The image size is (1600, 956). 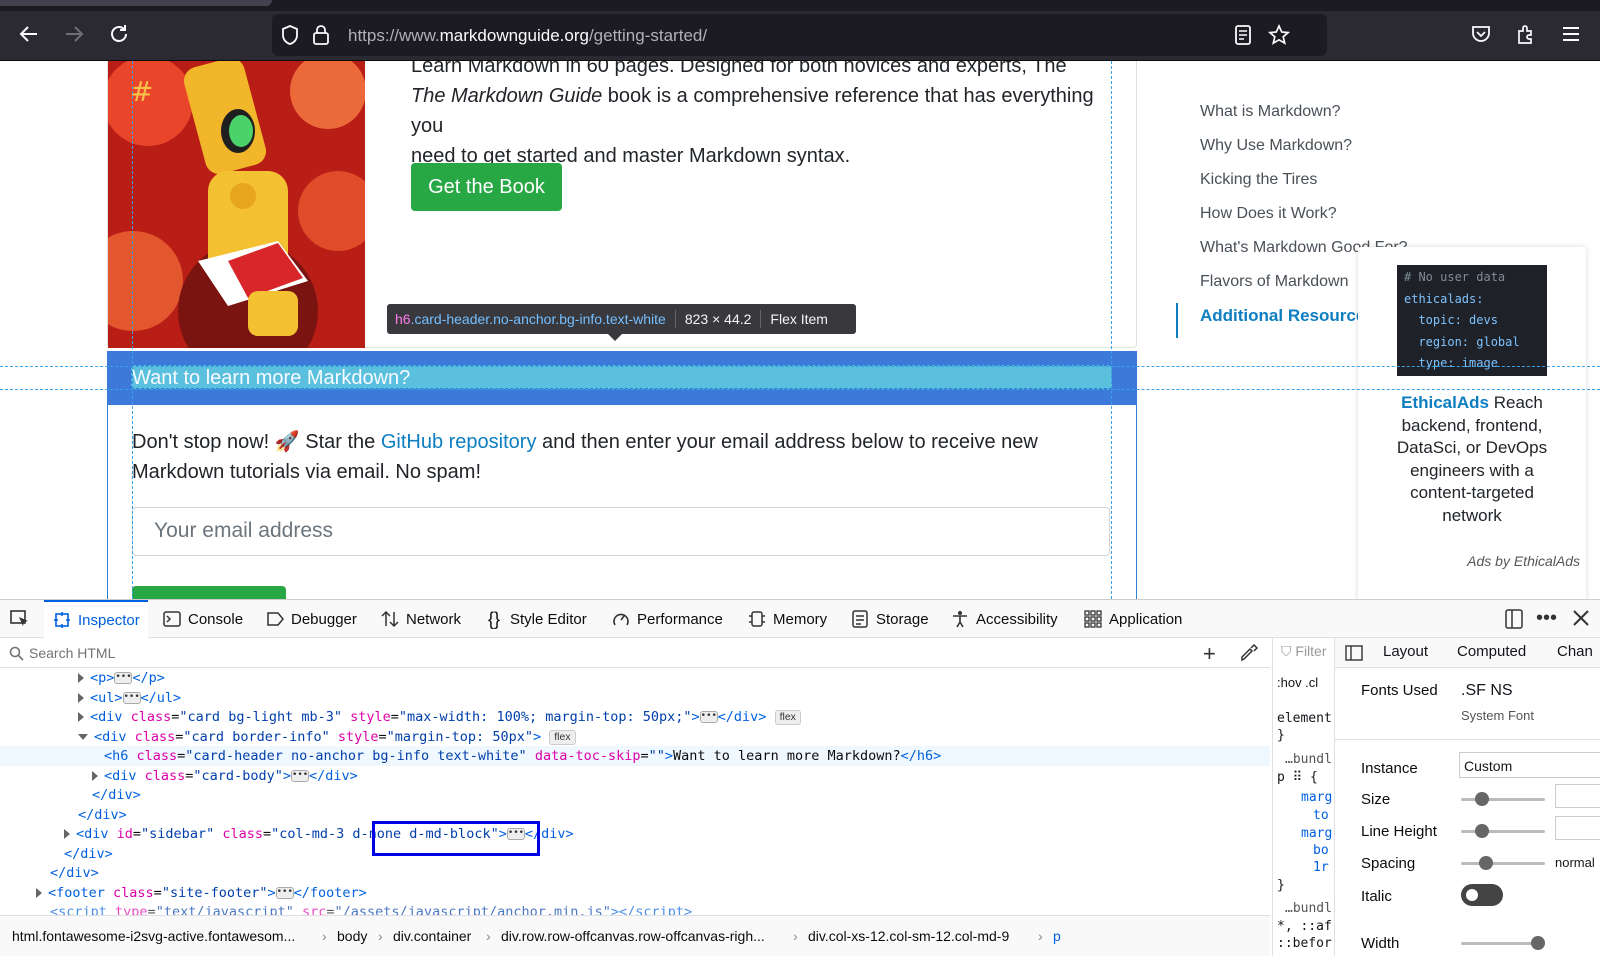 What do you see at coordinates (1380, 943) in the screenshot?
I see `width-label: Width` at bounding box center [1380, 943].